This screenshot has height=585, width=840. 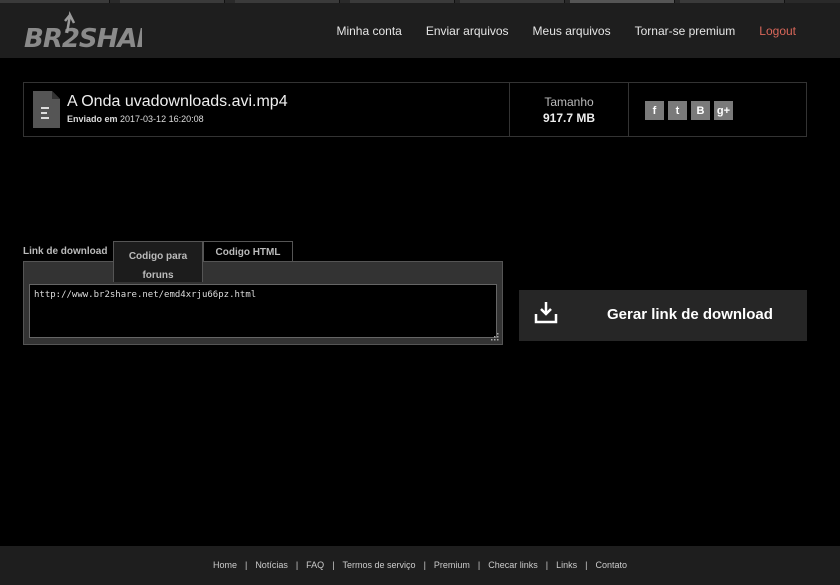 I want to click on footer-link-links: Links, so click(x=566, y=565).